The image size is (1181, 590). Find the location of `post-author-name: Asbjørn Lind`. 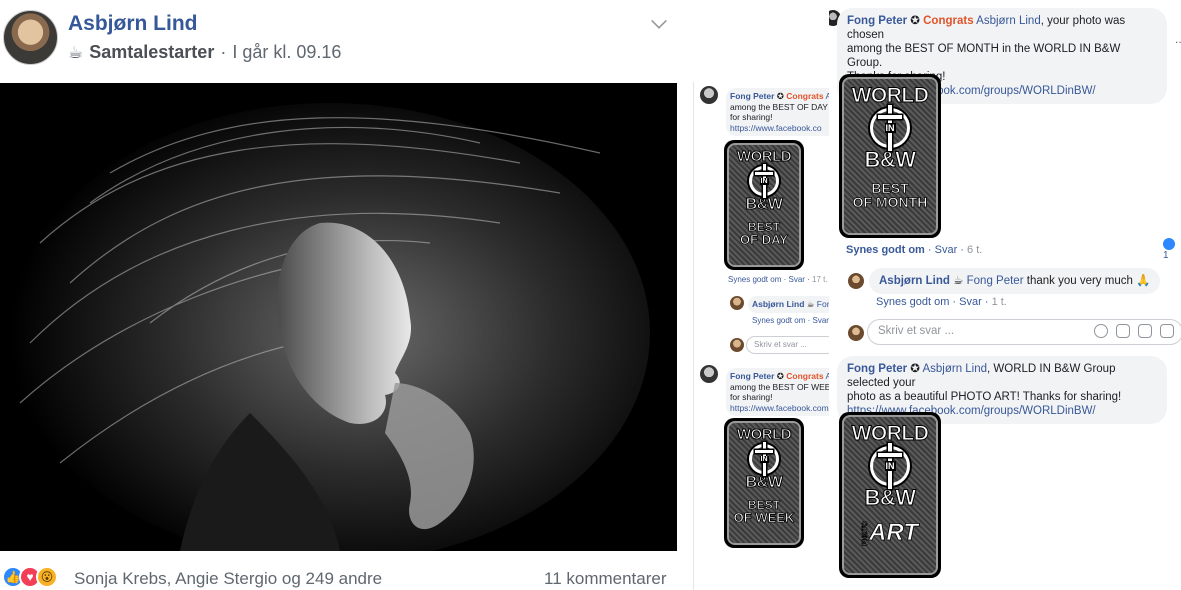

post-author-name: Asbjørn Lind is located at coordinates (133, 24).